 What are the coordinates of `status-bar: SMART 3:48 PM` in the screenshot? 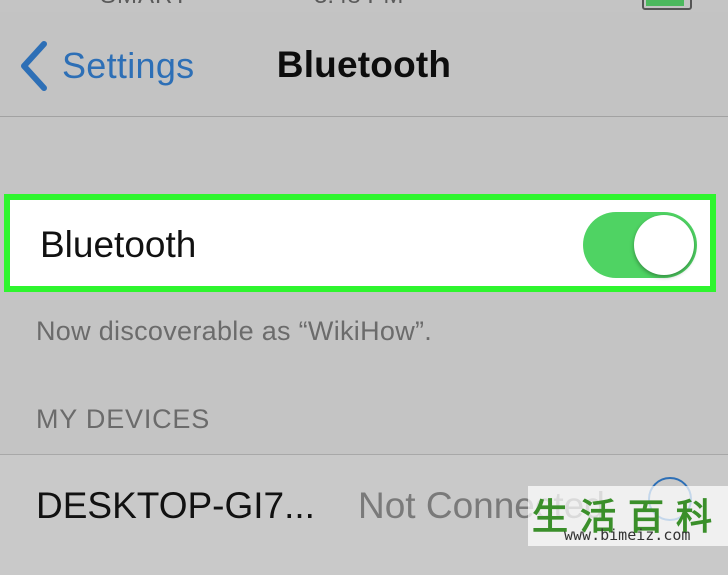 It's located at (364, 6).